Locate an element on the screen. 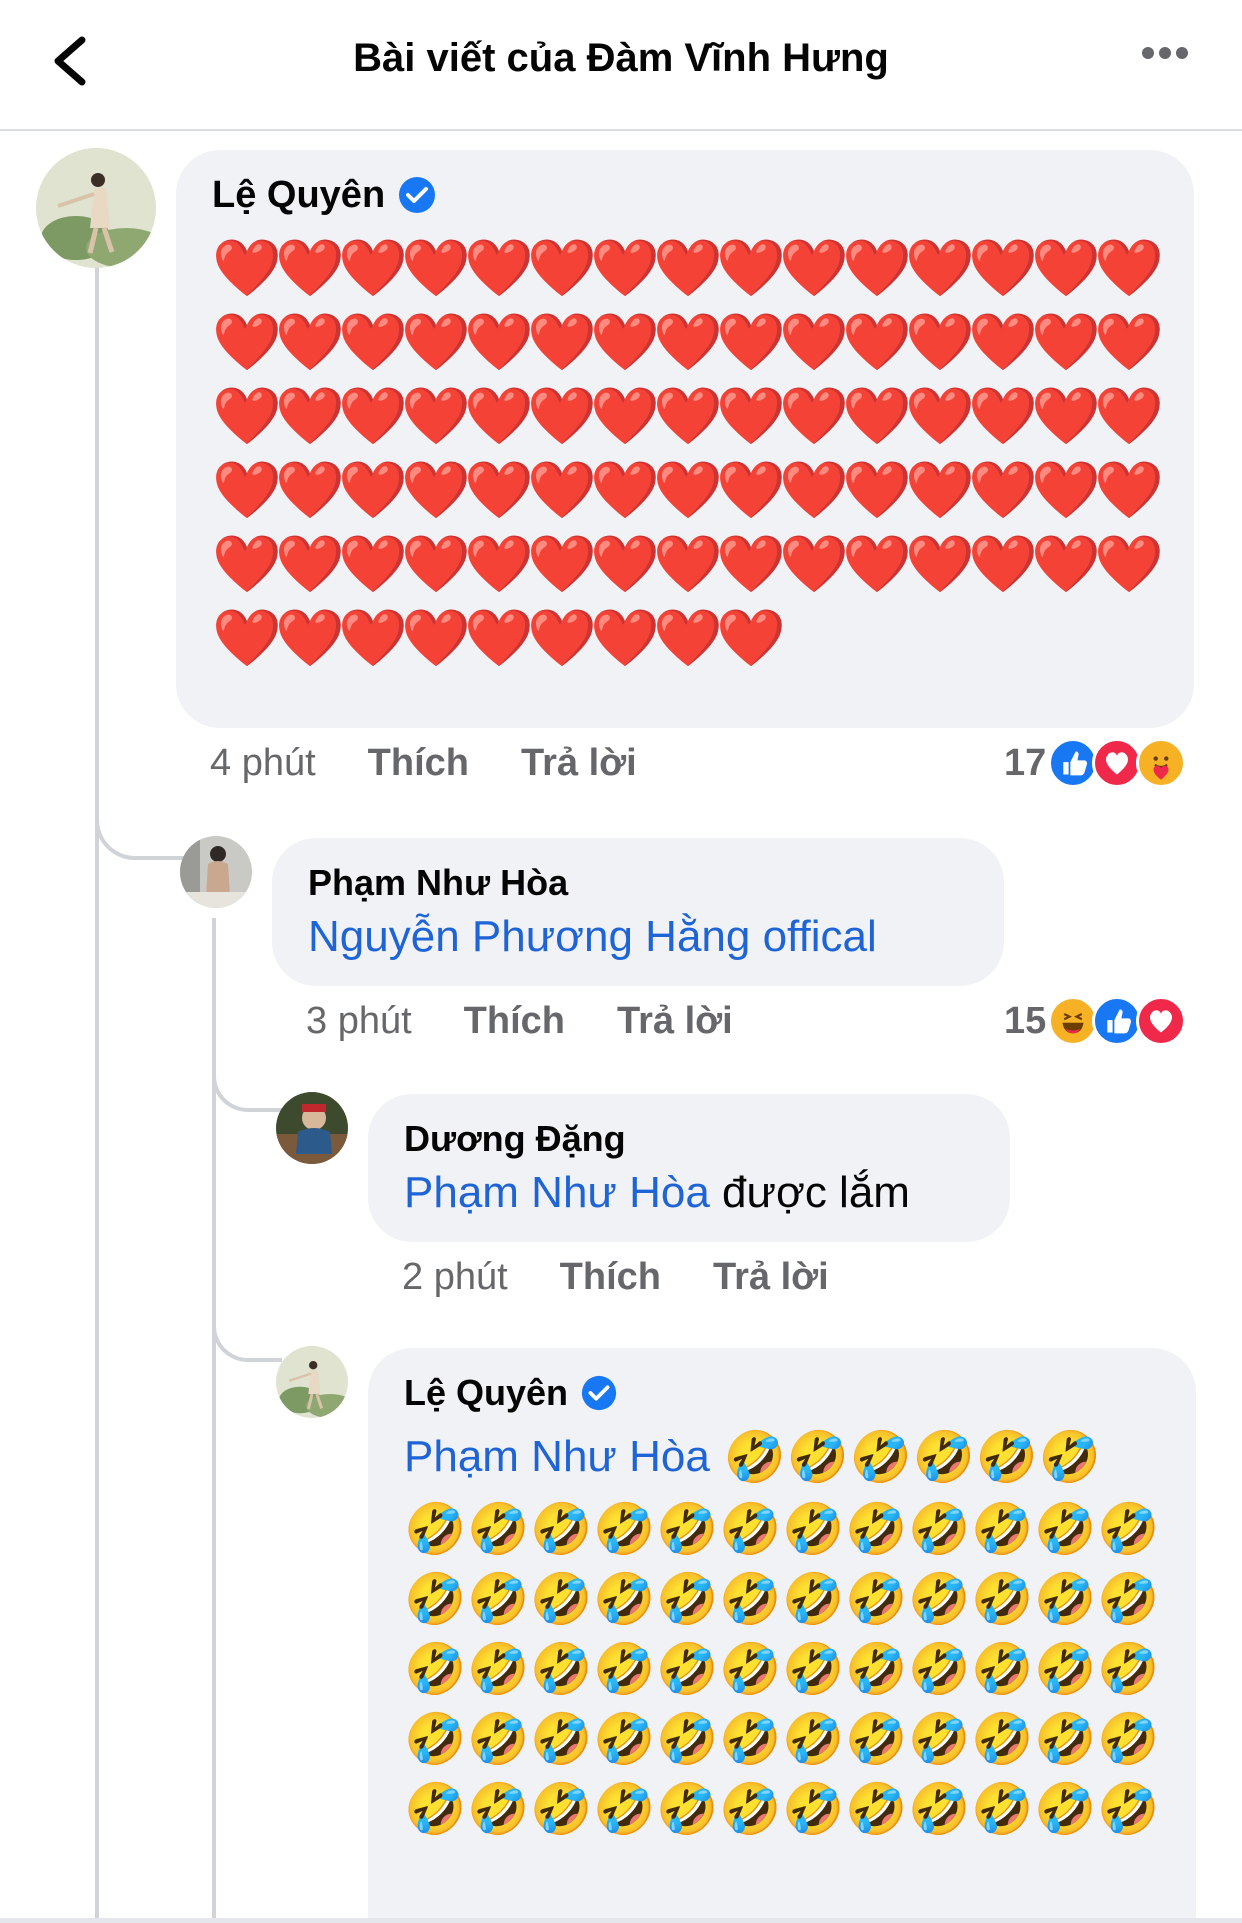  comment-bubble: Phạm Như Hòa Nguyễn Phương Hằng offical is located at coordinates (638, 912).